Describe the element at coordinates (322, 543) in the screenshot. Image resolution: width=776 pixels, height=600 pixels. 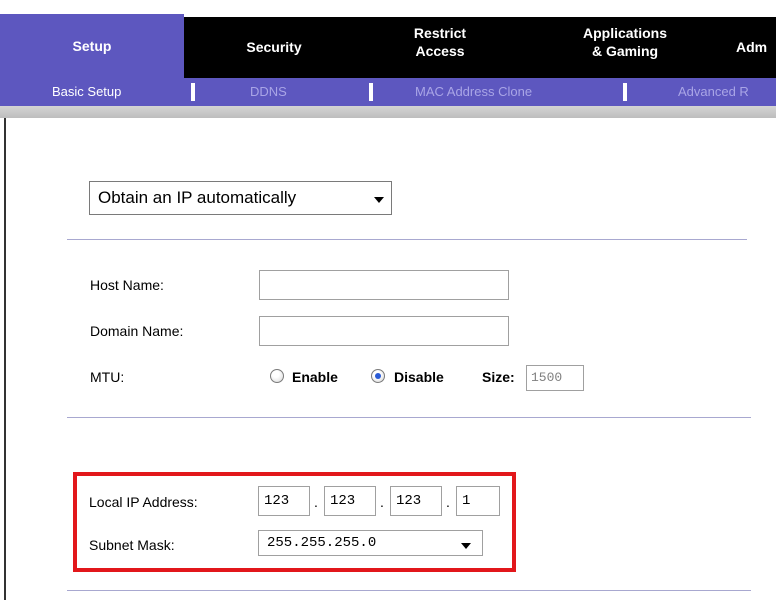
I see `subnet-mask-value: 255.255.255.0` at that location.